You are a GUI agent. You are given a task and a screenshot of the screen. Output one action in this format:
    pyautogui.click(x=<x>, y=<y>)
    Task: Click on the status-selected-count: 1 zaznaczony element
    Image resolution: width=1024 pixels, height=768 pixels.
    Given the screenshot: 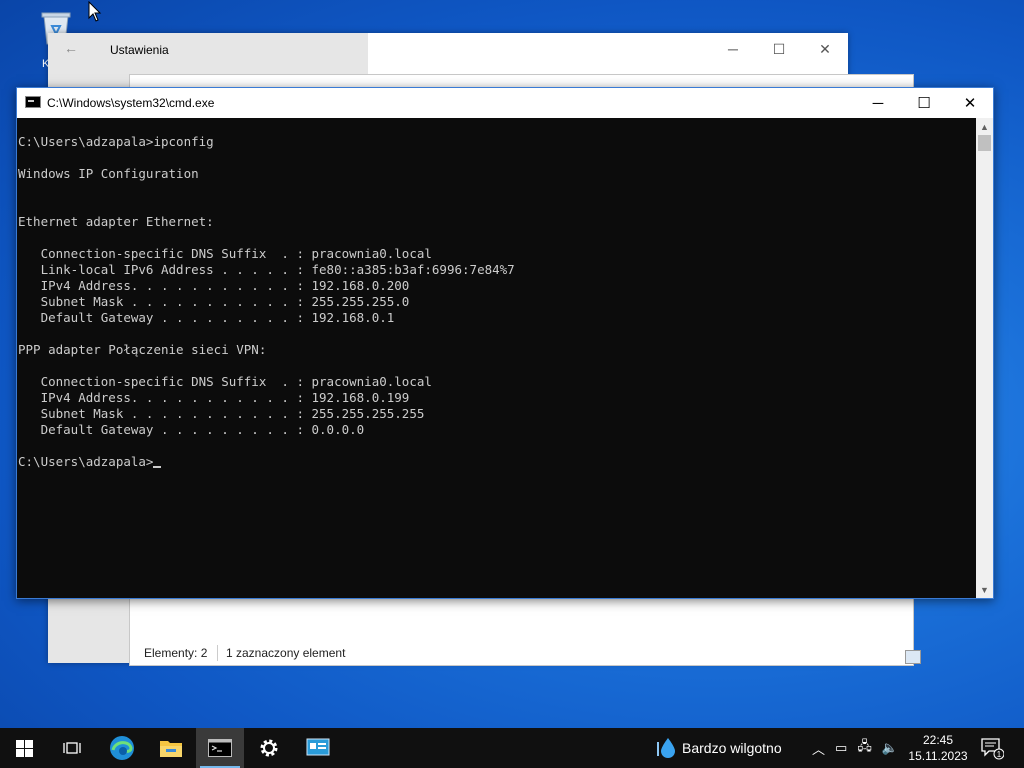 What is the action you would take?
    pyautogui.click(x=286, y=653)
    